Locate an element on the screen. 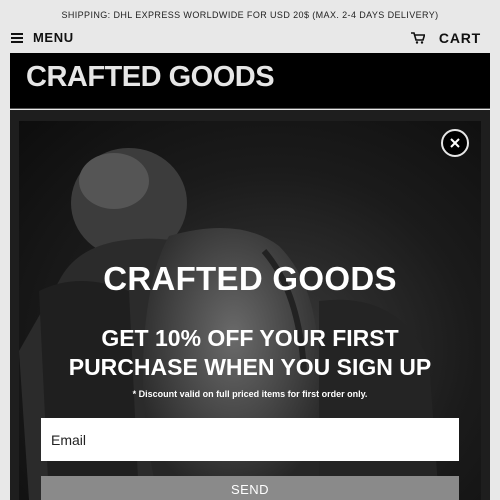  popup-title: CRAFTED GOODS is located at coordinates (250, 278).